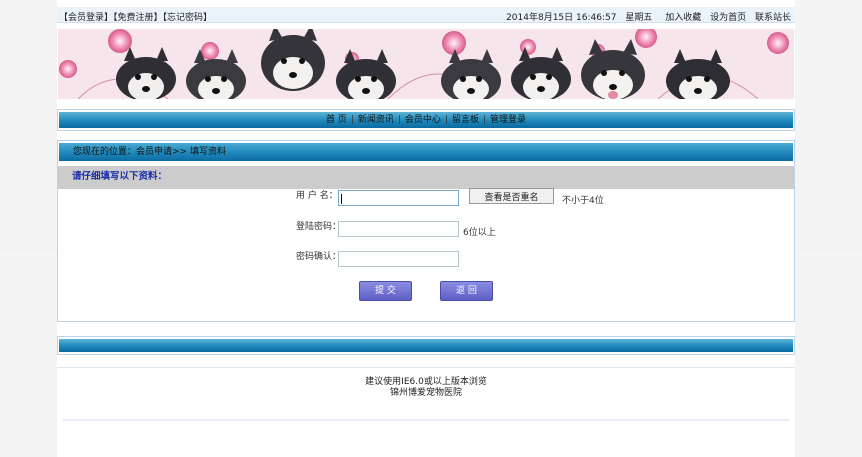 This screenshot has height=457, width=862. What do you see at coordinates (149, 152) in the screenshot?
I see `breadcrumb-text: 您现在的位置：会员申请>> 填写资料` at bounding box center [149, 152].